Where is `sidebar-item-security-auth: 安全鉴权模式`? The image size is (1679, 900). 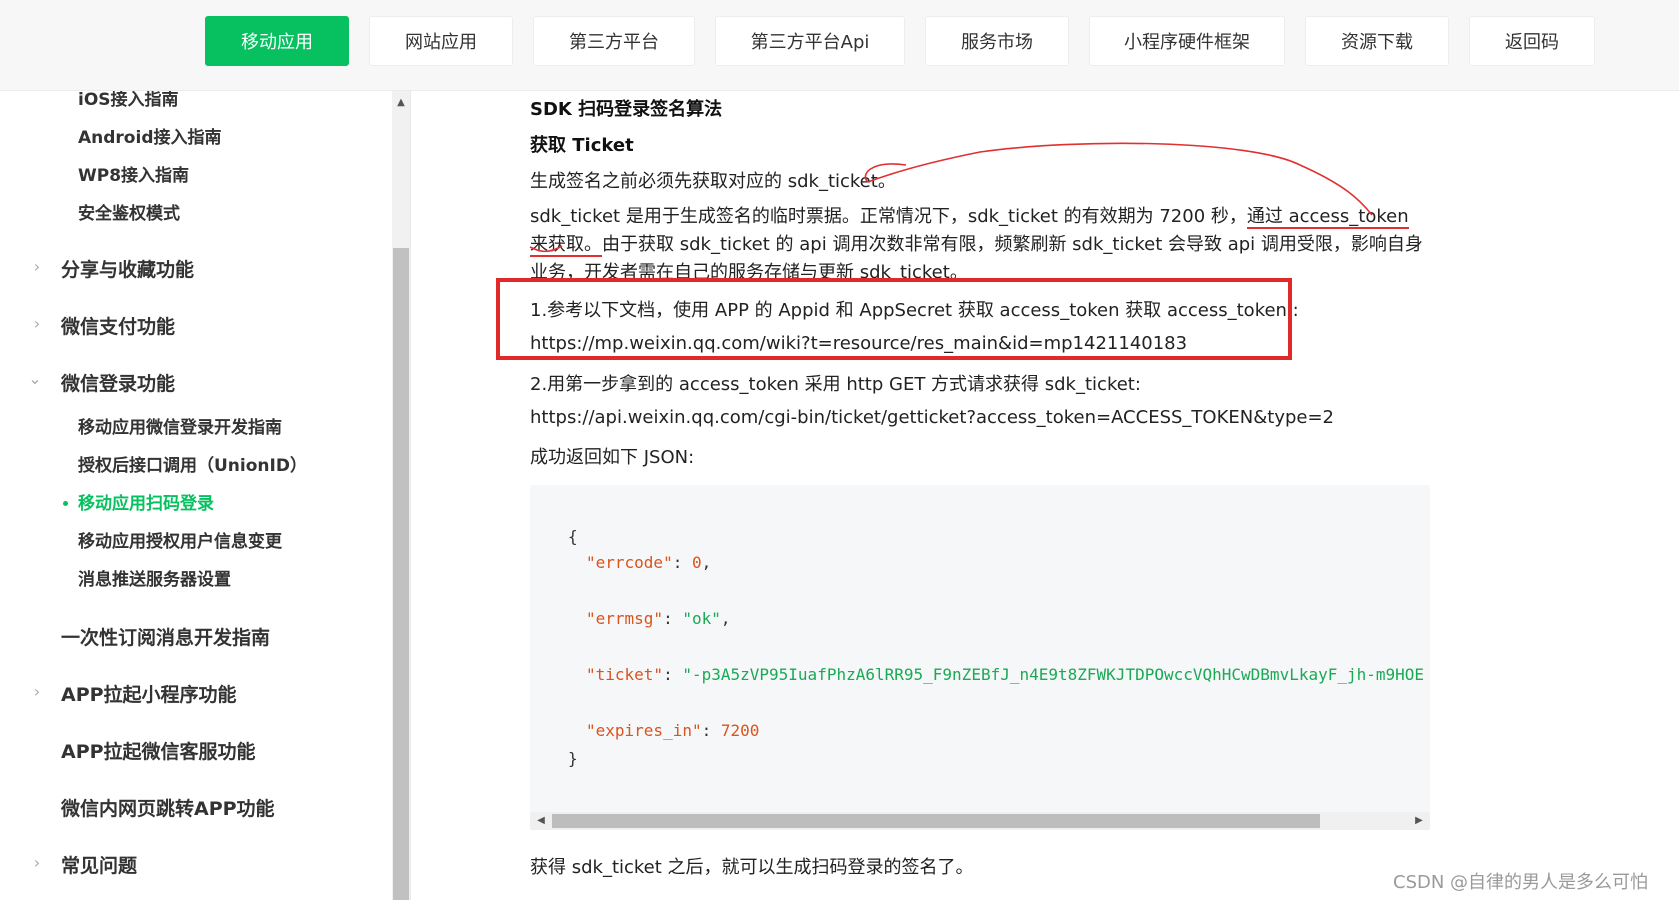
sidebar-item-security-auth: 安全鉴权模式 is located at coordinates (129, 211).